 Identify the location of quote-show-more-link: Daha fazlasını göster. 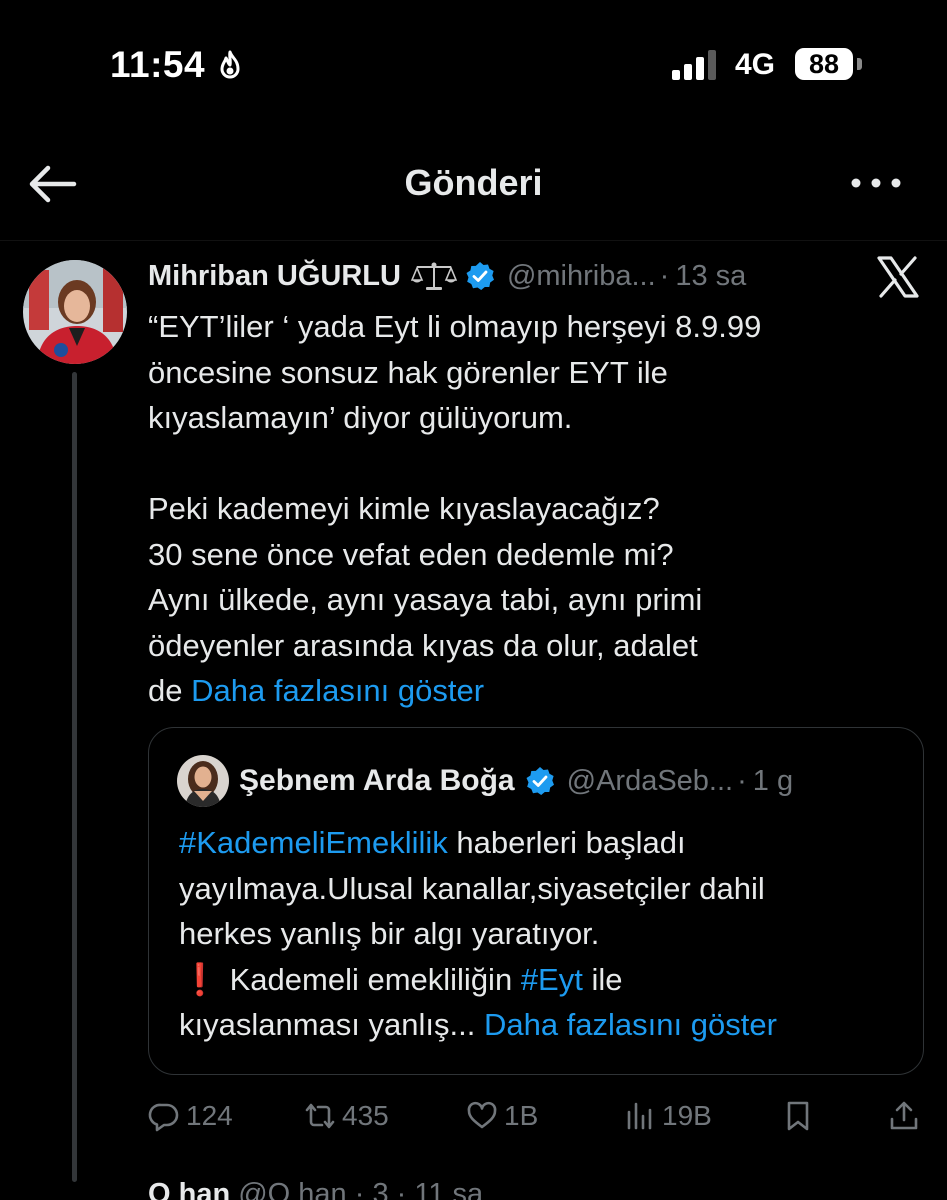
(630, 1024).